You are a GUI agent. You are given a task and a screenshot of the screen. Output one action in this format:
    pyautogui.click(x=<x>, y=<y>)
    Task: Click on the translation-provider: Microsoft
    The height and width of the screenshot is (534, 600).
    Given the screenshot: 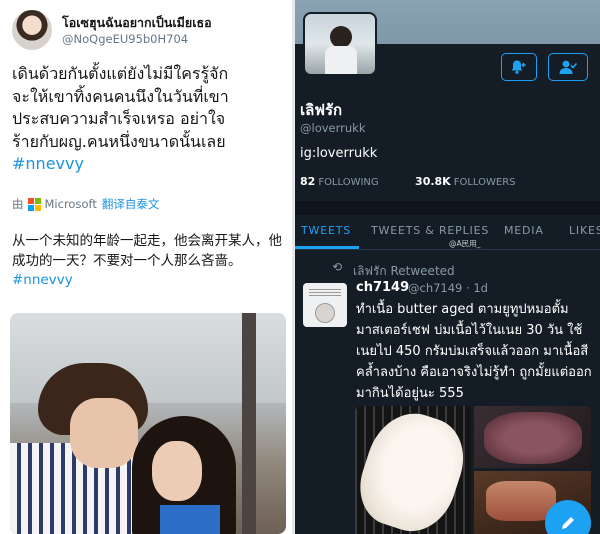 What is the action you would take?
    pyautogui.click(x=70, y=204)
    